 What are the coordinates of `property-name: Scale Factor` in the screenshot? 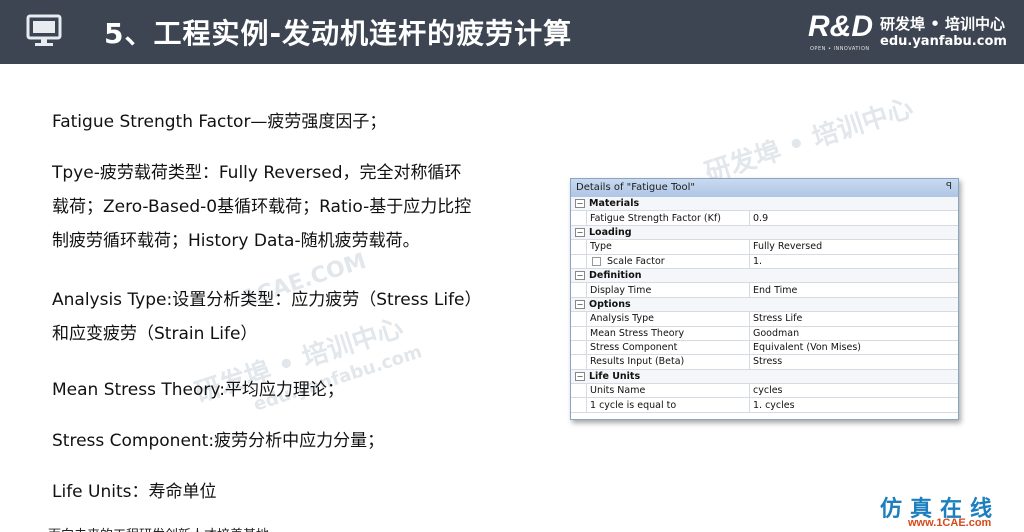 It's located at (636, 261).